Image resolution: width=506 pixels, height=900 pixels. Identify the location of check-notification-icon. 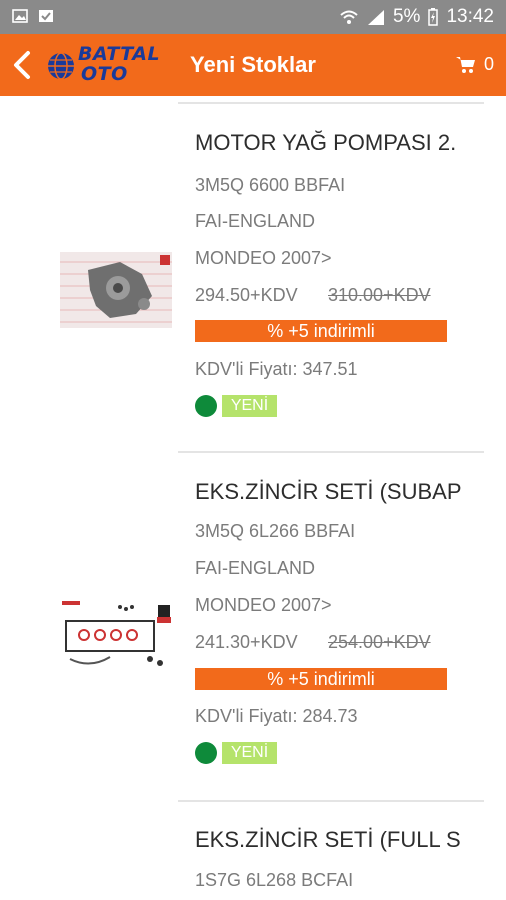
(46, 16).